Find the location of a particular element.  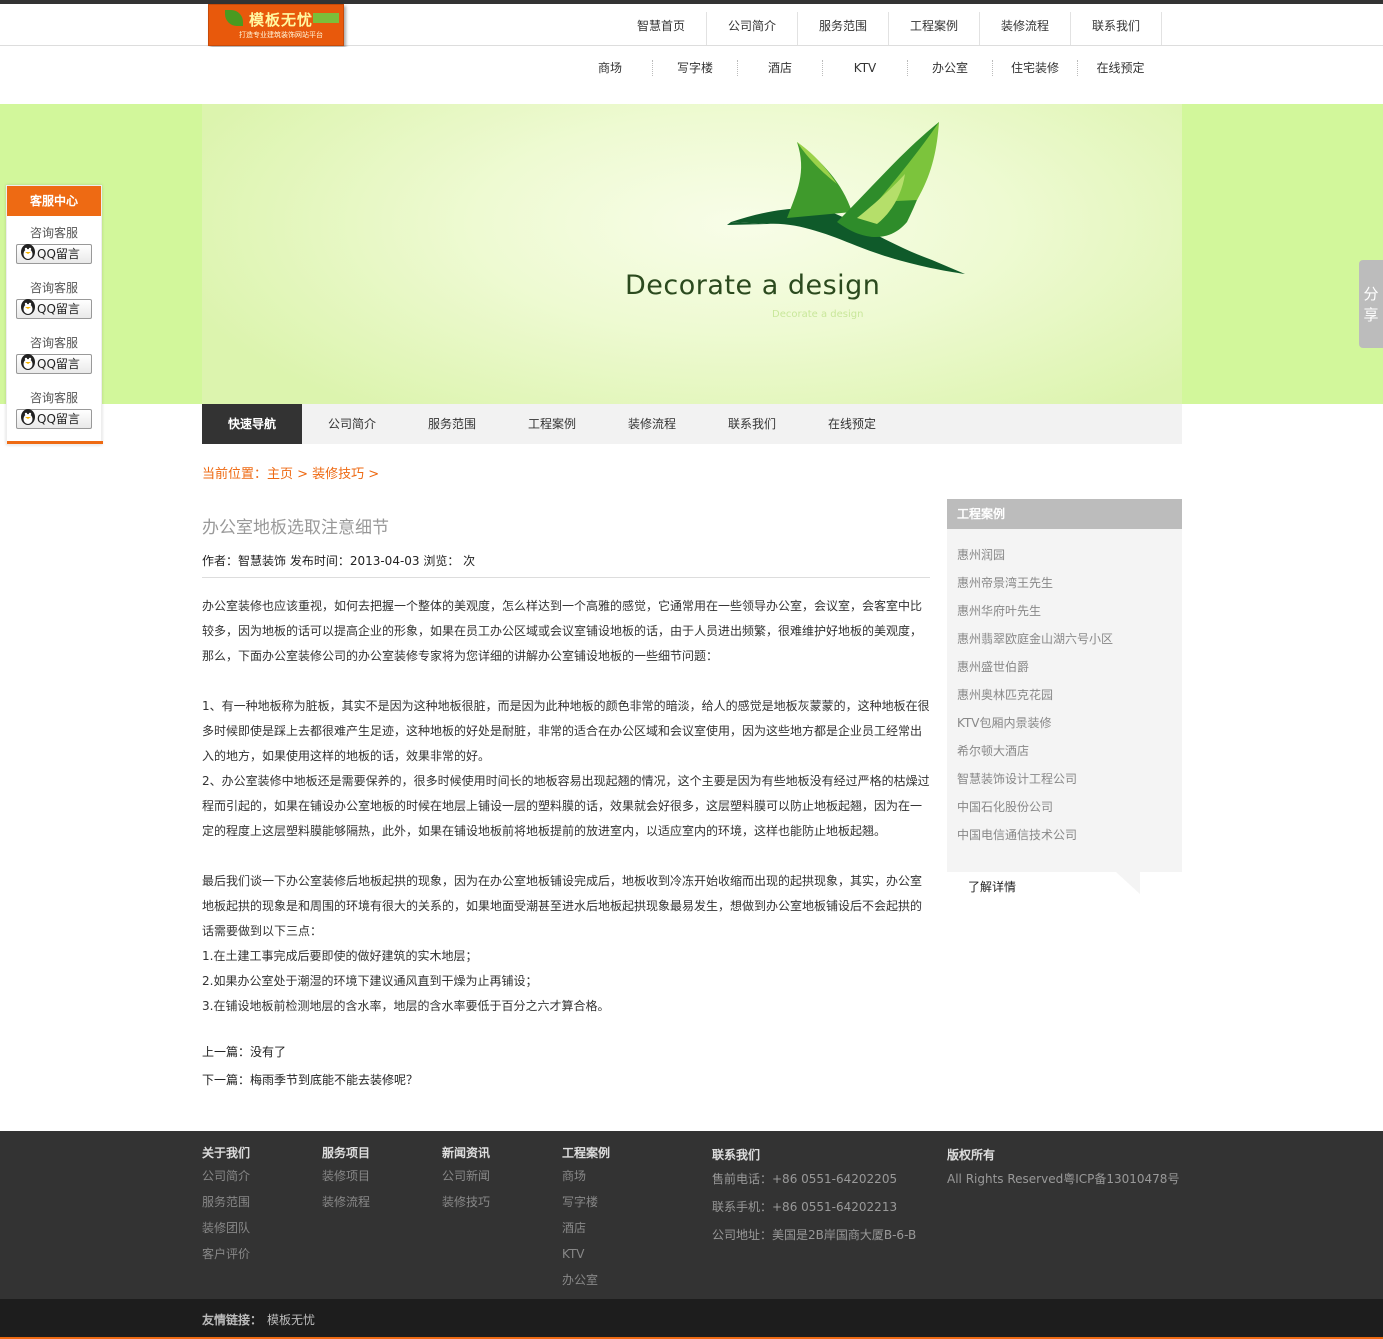

article-meta: 作者：智慧装饰 发布时间：2013-04-03 浏览： 次 is located at coordinates (566, 565).